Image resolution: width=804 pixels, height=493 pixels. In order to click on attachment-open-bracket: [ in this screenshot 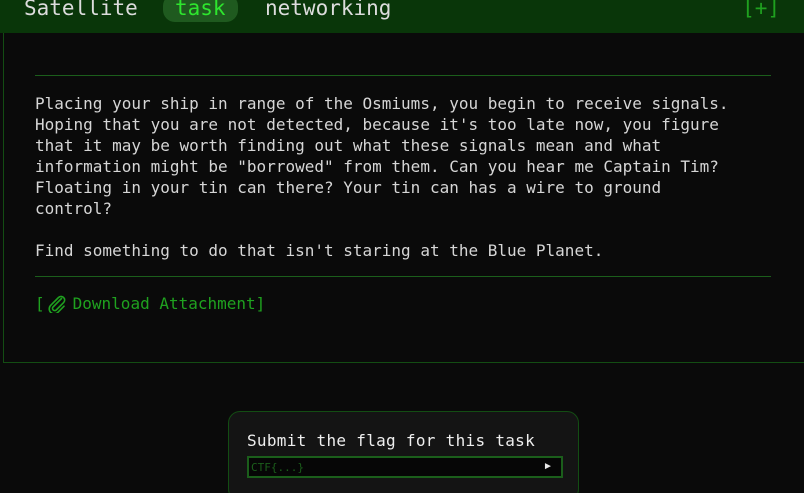, I will do `click(40, 303)`.